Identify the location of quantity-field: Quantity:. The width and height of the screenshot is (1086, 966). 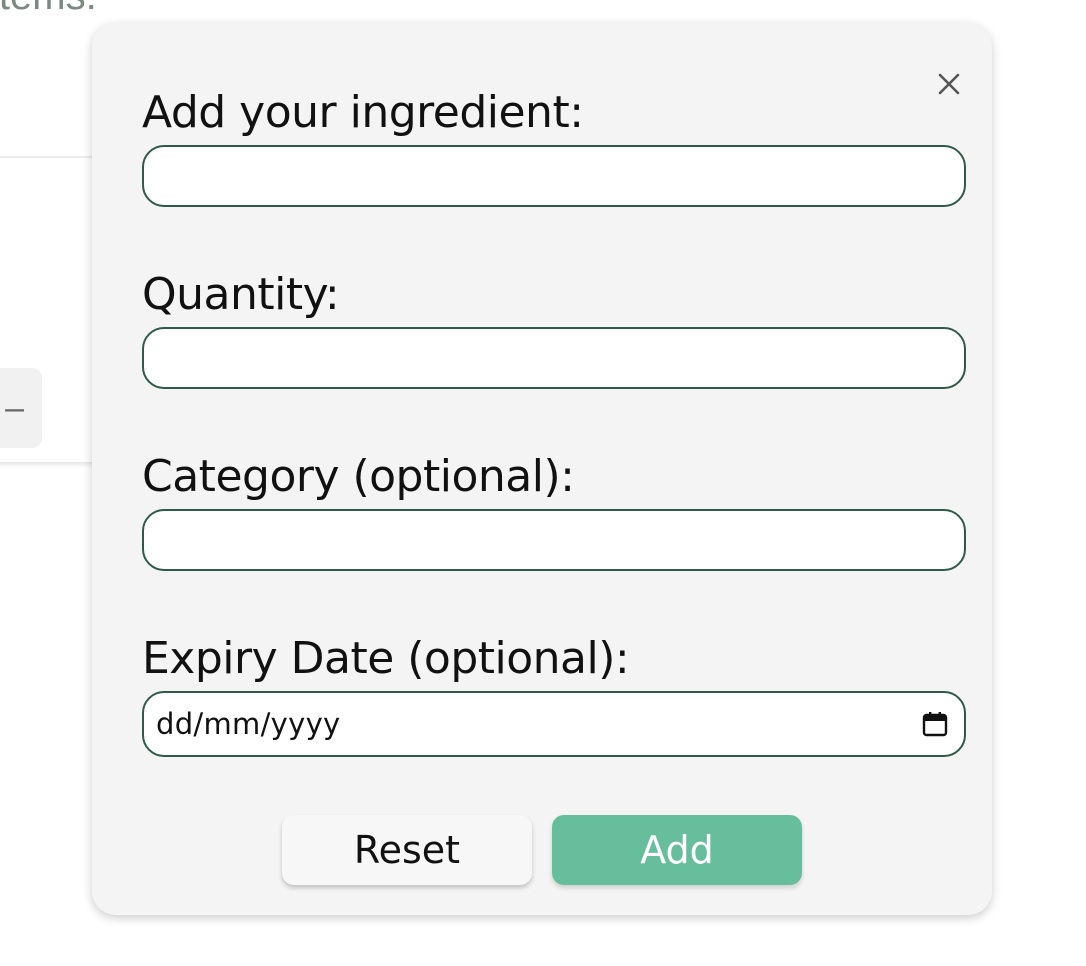
(554, 329).